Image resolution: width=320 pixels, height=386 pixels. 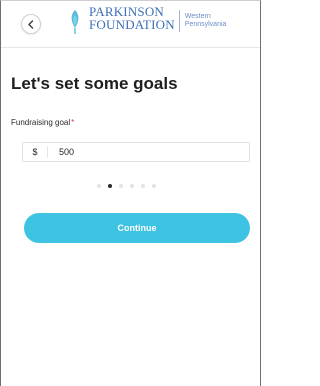 I want to click on step-dot-active, so click(x=110, y=186).